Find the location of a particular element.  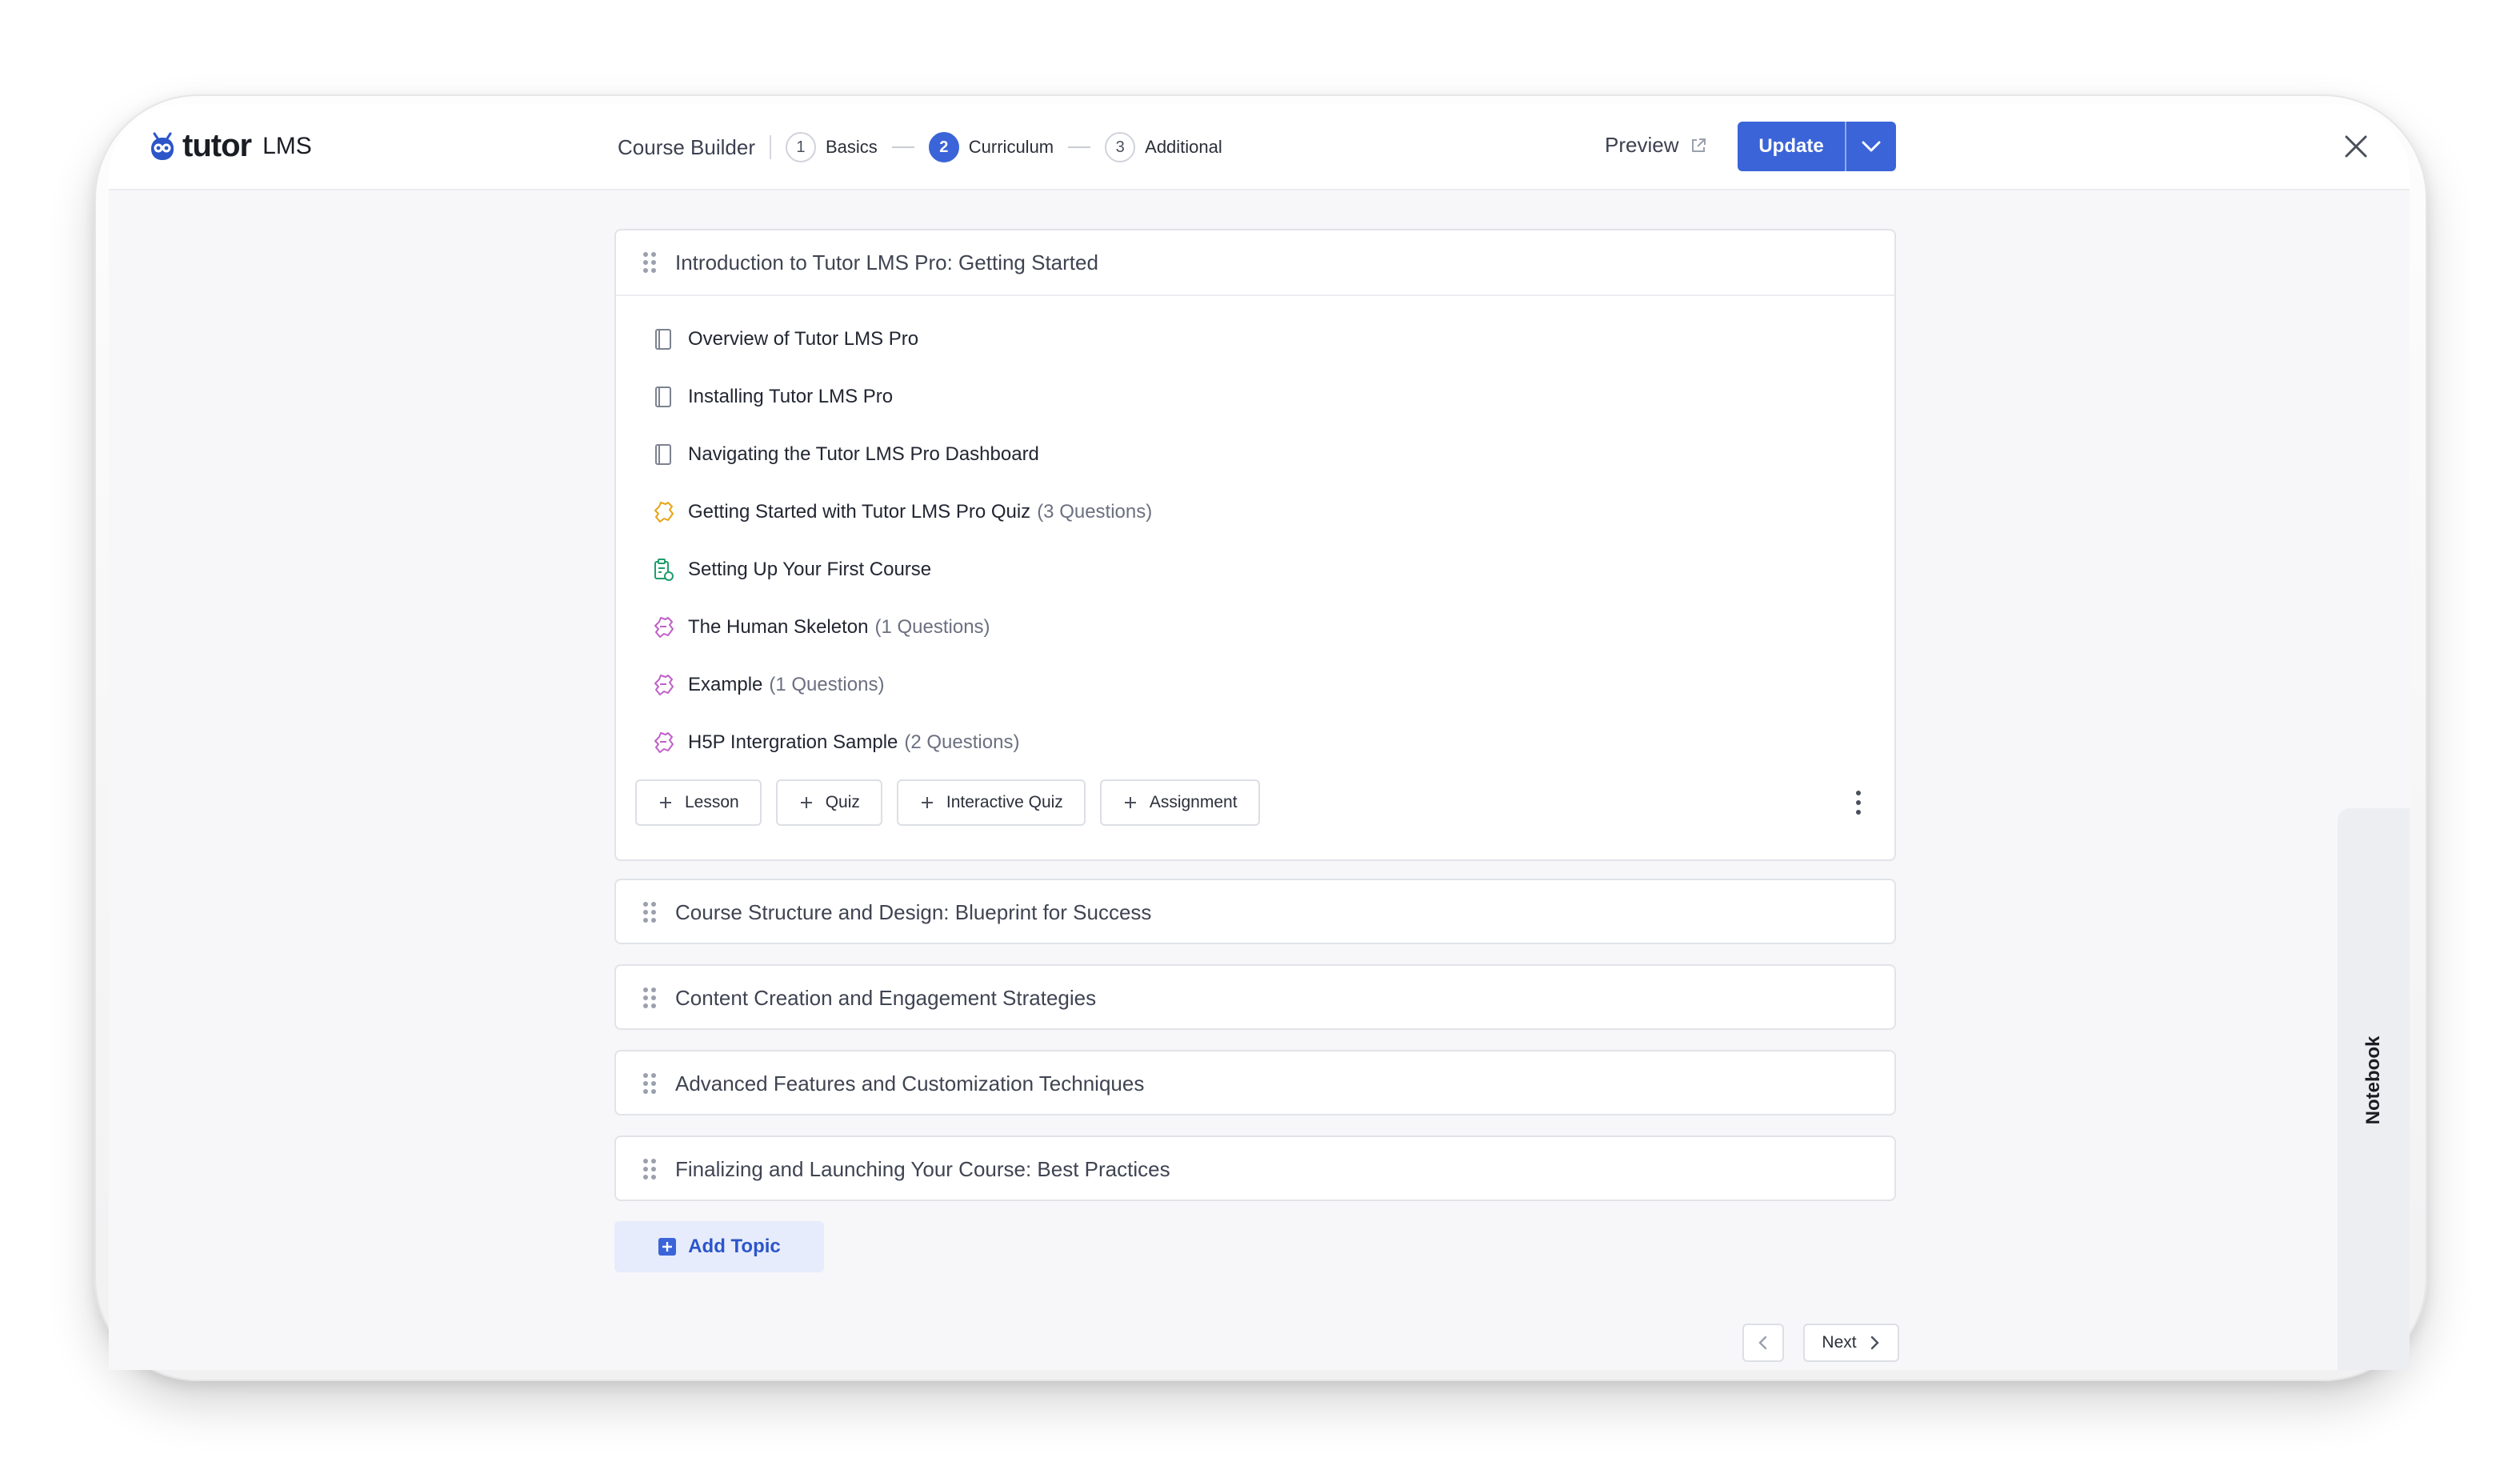

content-item: Setting Up Your First Course is located at coordinates (1255, 570).